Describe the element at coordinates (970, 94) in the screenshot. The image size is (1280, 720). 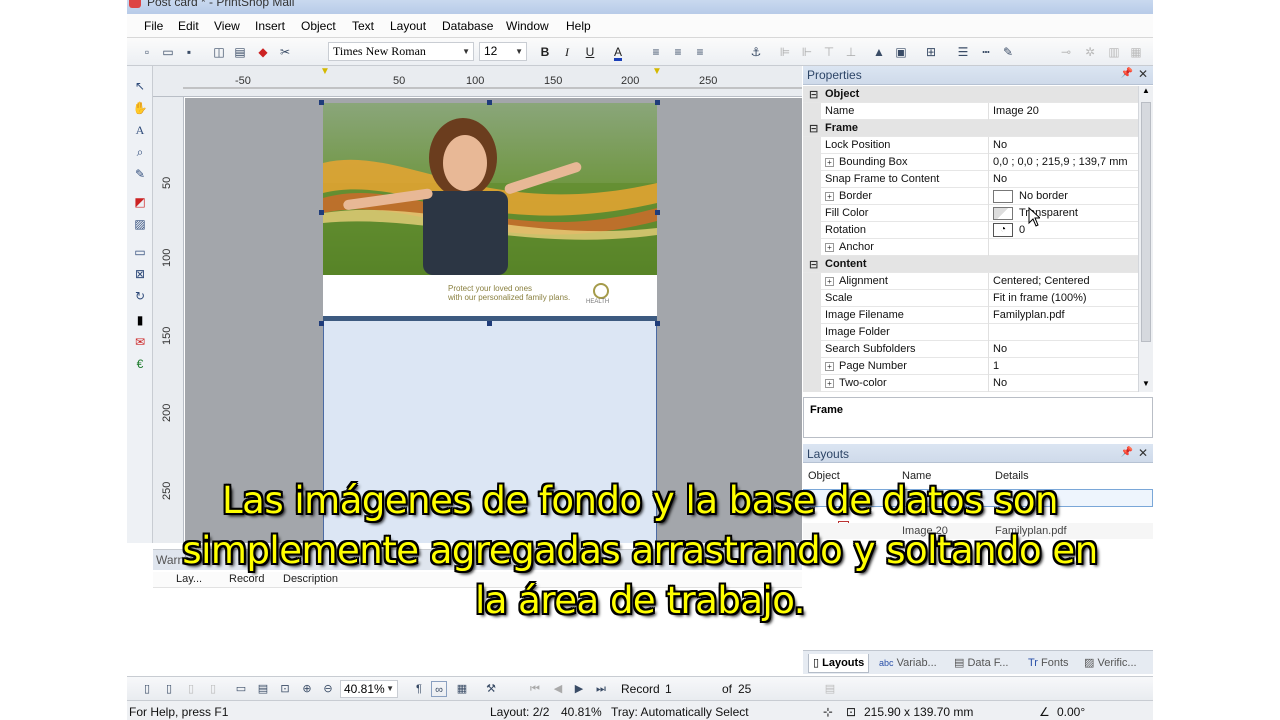
I see `property-category: ⊟ Object` at that location.